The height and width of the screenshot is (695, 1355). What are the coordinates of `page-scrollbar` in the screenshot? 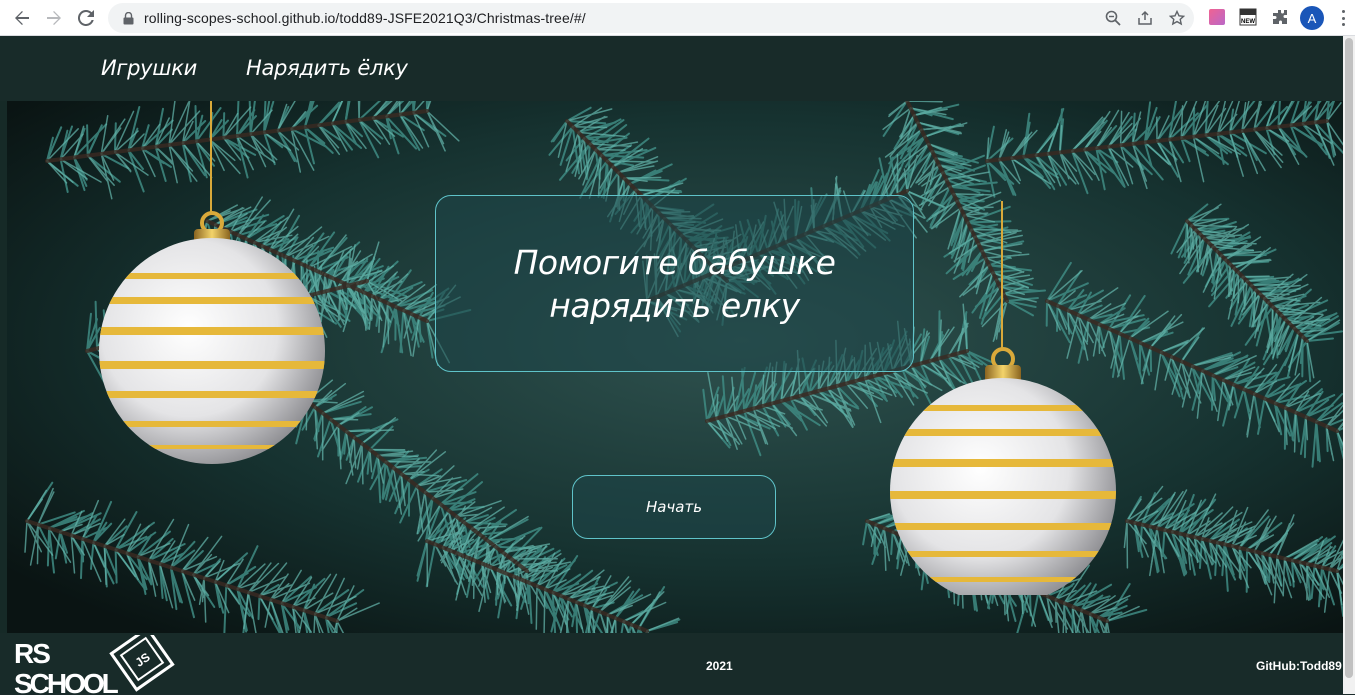 It's located at (1349, 365).